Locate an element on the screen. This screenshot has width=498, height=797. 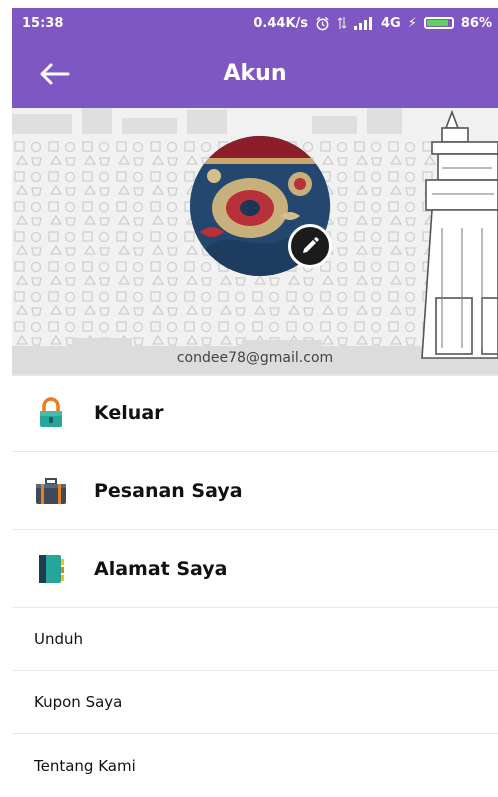
menu-item-pesanan-saya: Pesanan Saya is located at coordinates (255, 491).